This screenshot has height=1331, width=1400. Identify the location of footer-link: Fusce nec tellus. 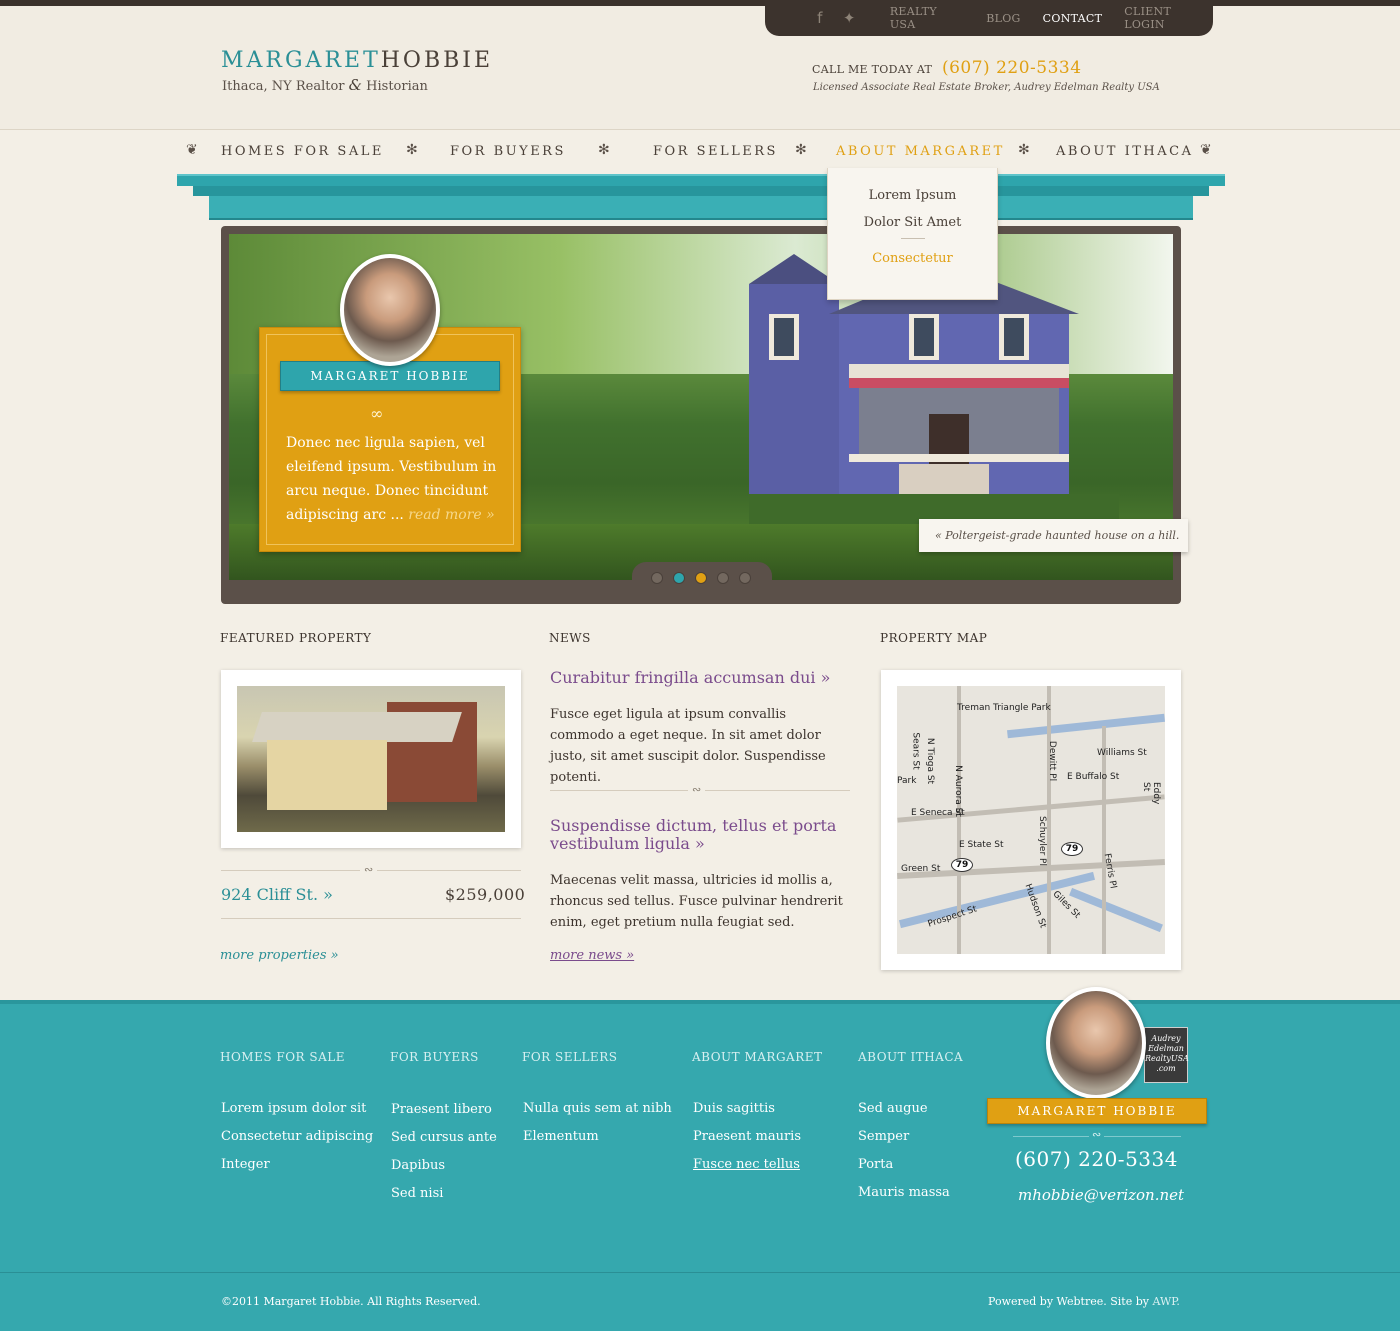
(746, 1164).